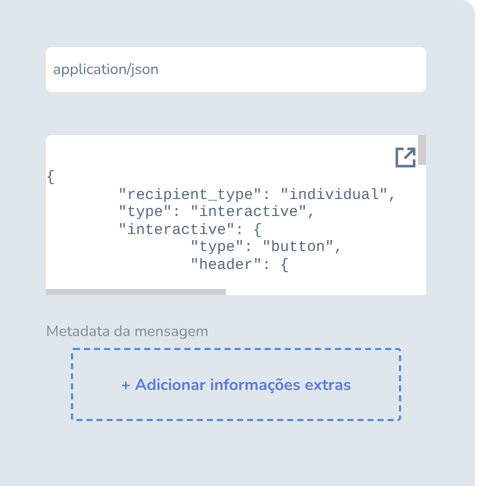 This screenshot has height=486, width=478. What do you see at coordinates (405, 157) in the screenshot?
I see `external-link-icon` at bounding box center [405, 157].